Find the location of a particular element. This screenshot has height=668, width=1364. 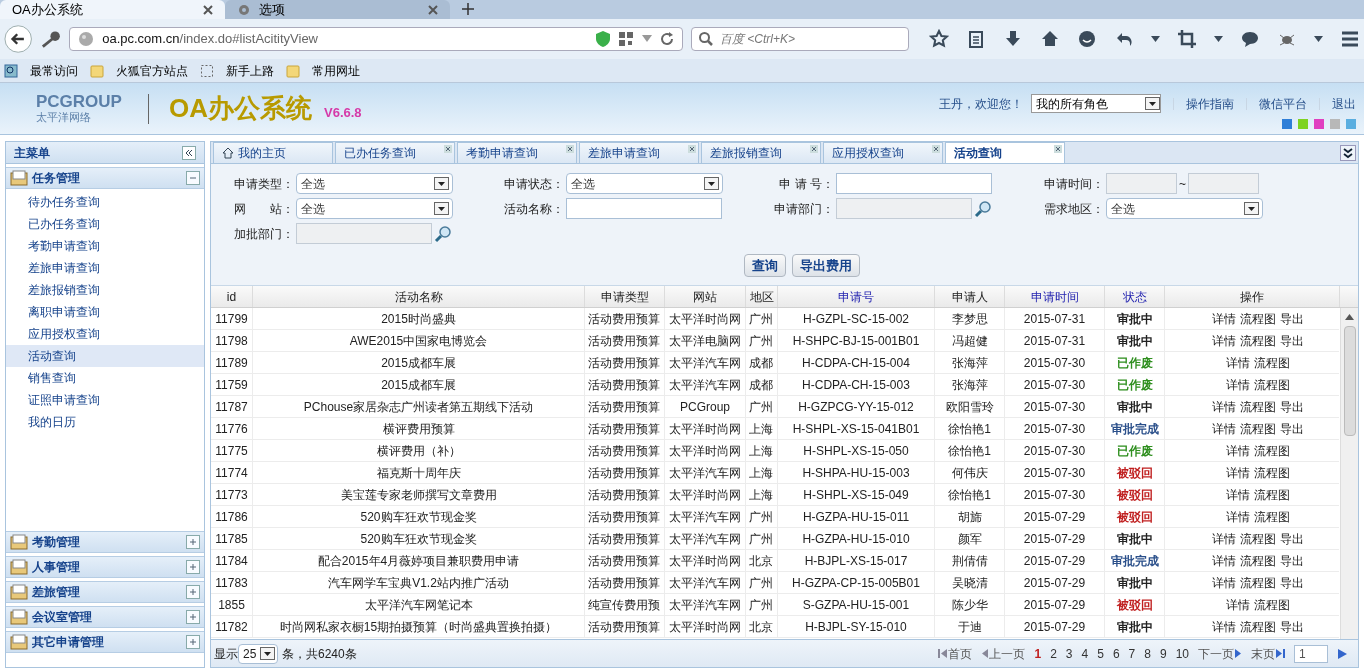

page-link: 5 is located at coordinates (1100, 653).